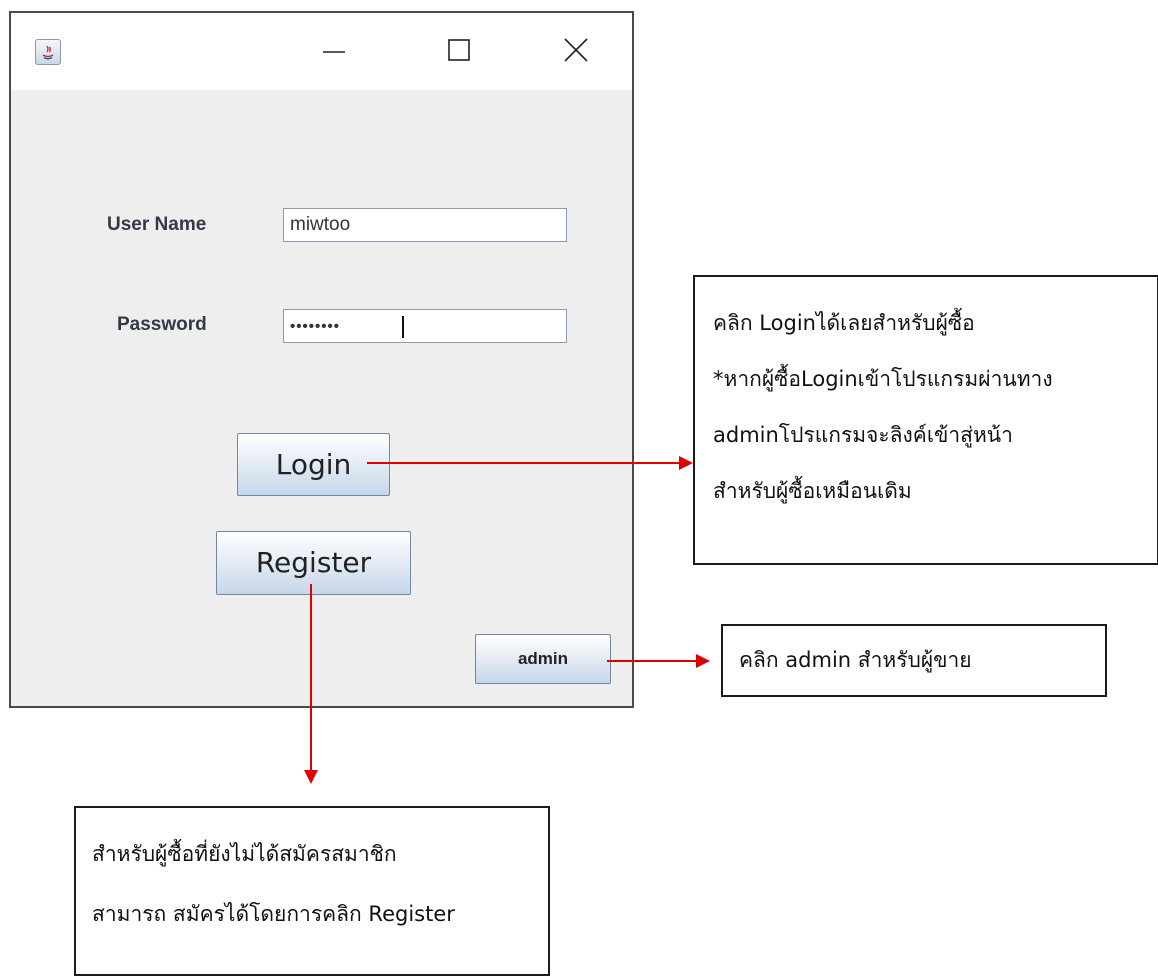  What do you see at coordinates (311, 777) in the screenshot?
I see `register-arrow-head` at bounding box center [311, 777].